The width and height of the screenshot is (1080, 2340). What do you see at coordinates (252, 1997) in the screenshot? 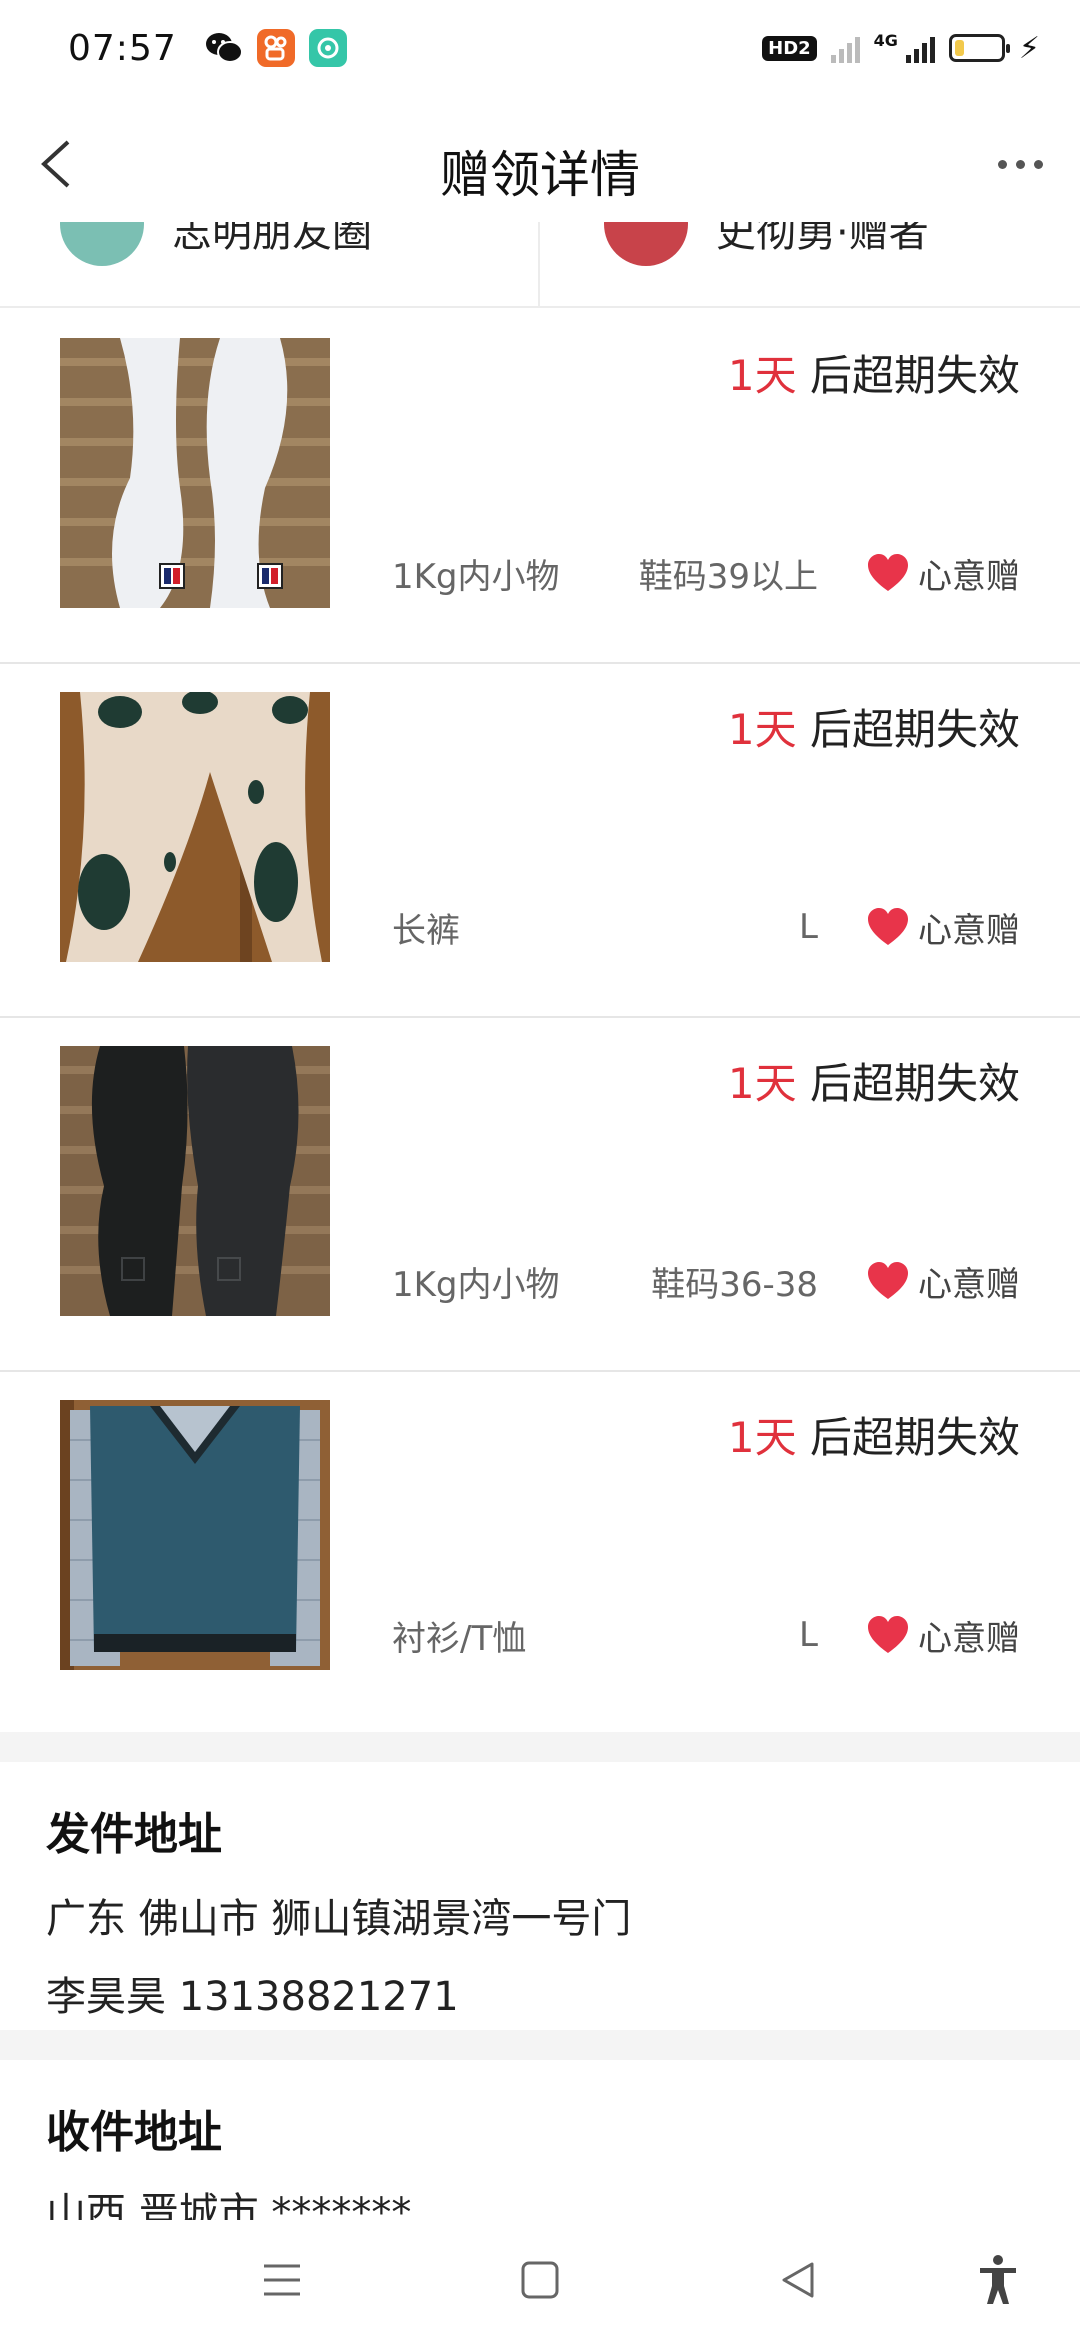
I see `sender-contact: 李昊昊 13138821271` at bounding box center [252, 1997].